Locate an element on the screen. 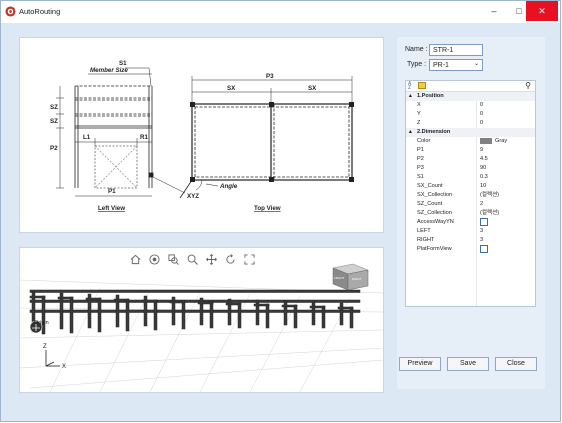 This screenshot has height=423, width=562. category-dimension: ▴ 2.Dimension is located at coordinates (470, 132).